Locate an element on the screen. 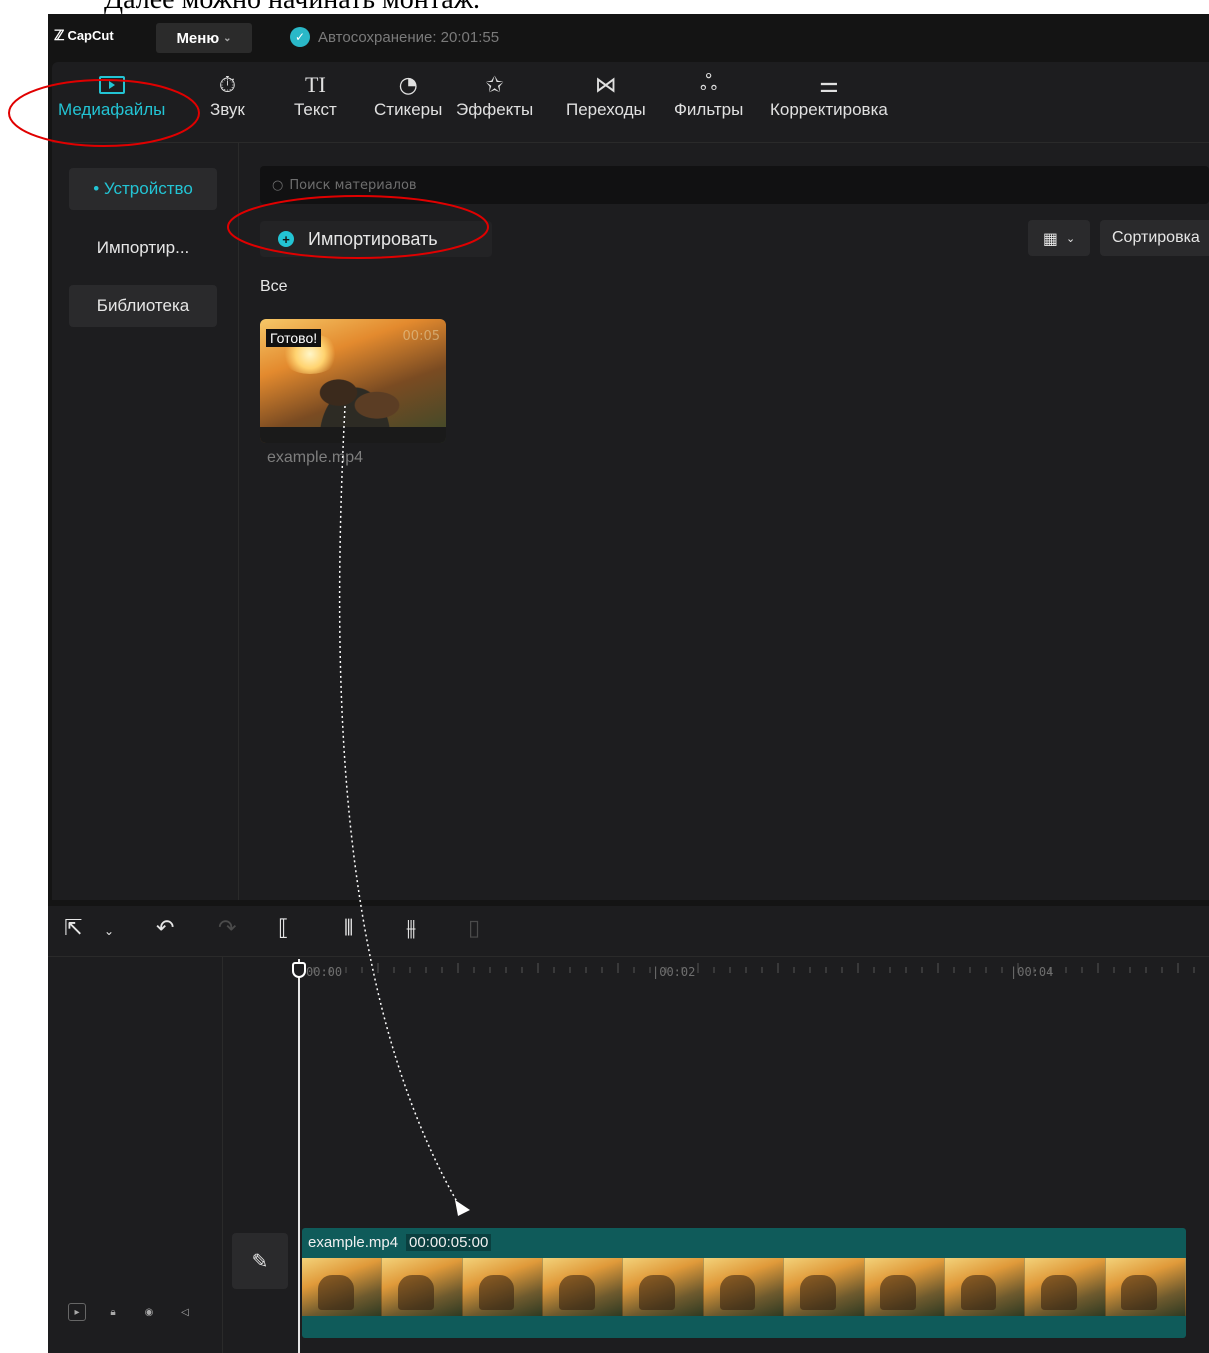 The image size is (1209, 1353). filters-icon: ஃ is located at coordinates (709, 83).